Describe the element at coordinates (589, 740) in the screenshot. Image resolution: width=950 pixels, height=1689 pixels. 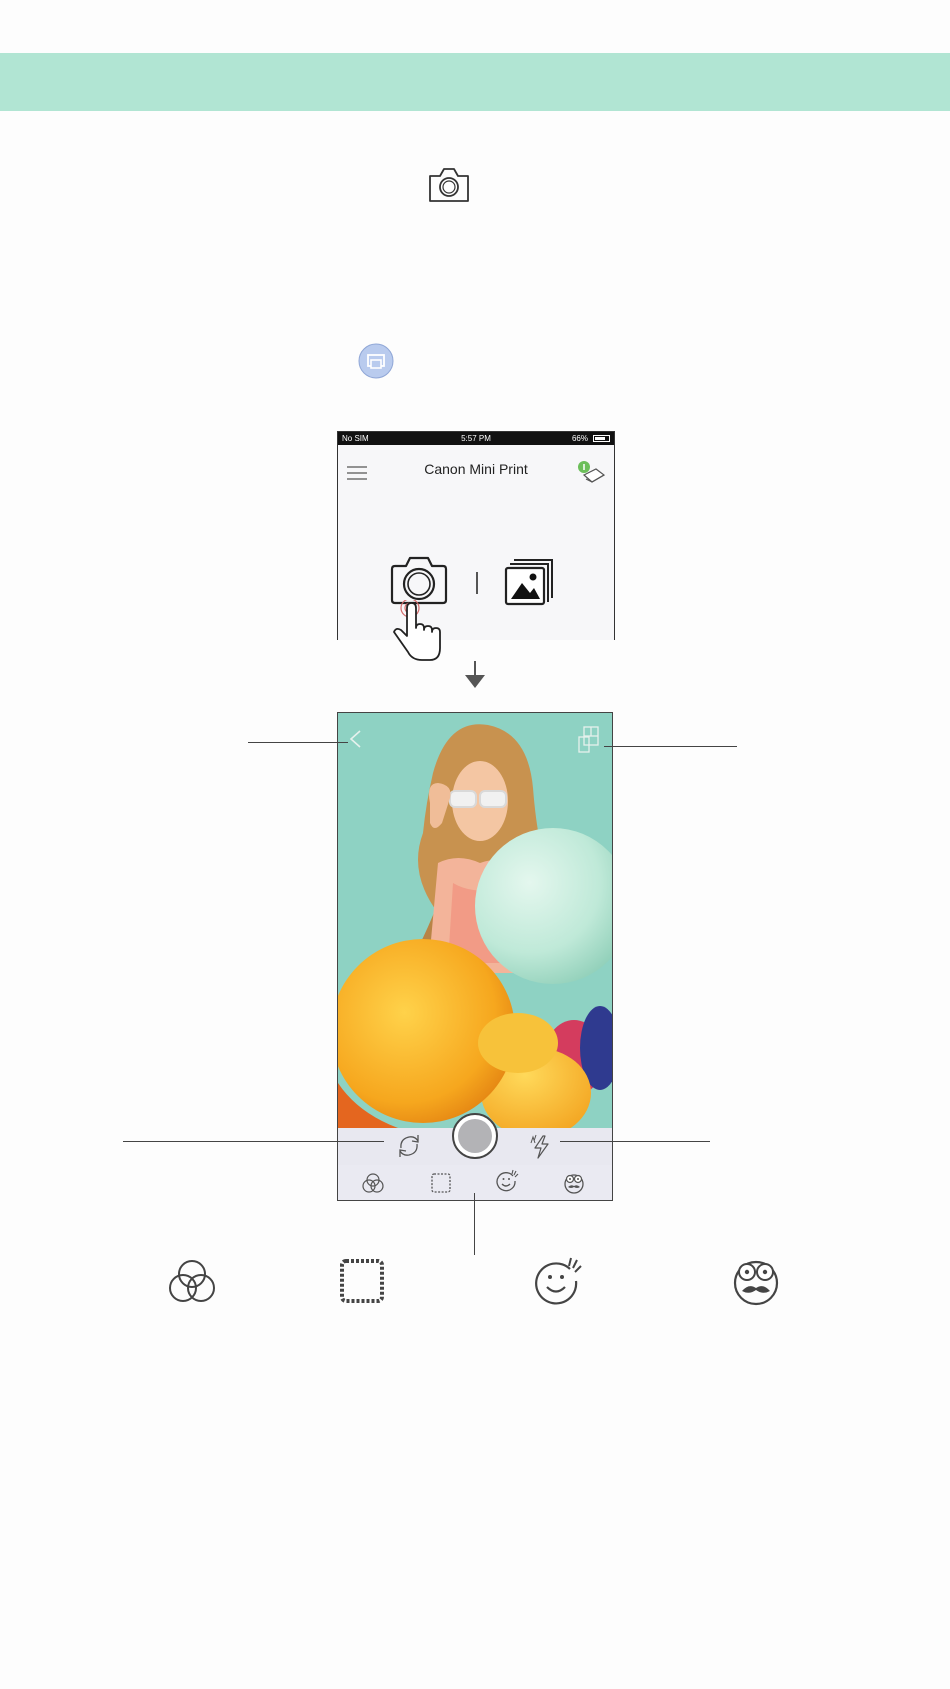
I see `layout-icon` at that location.